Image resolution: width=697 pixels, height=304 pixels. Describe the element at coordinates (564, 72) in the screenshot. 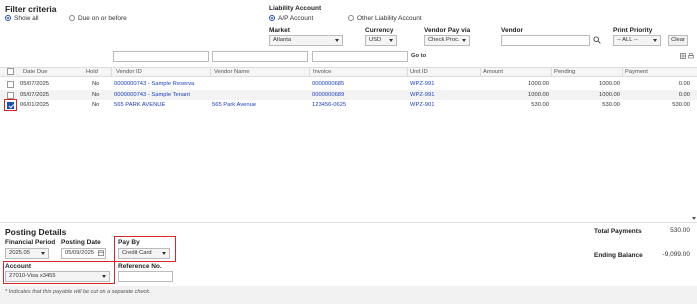

I see `column-header-pending: Pending` at that location.